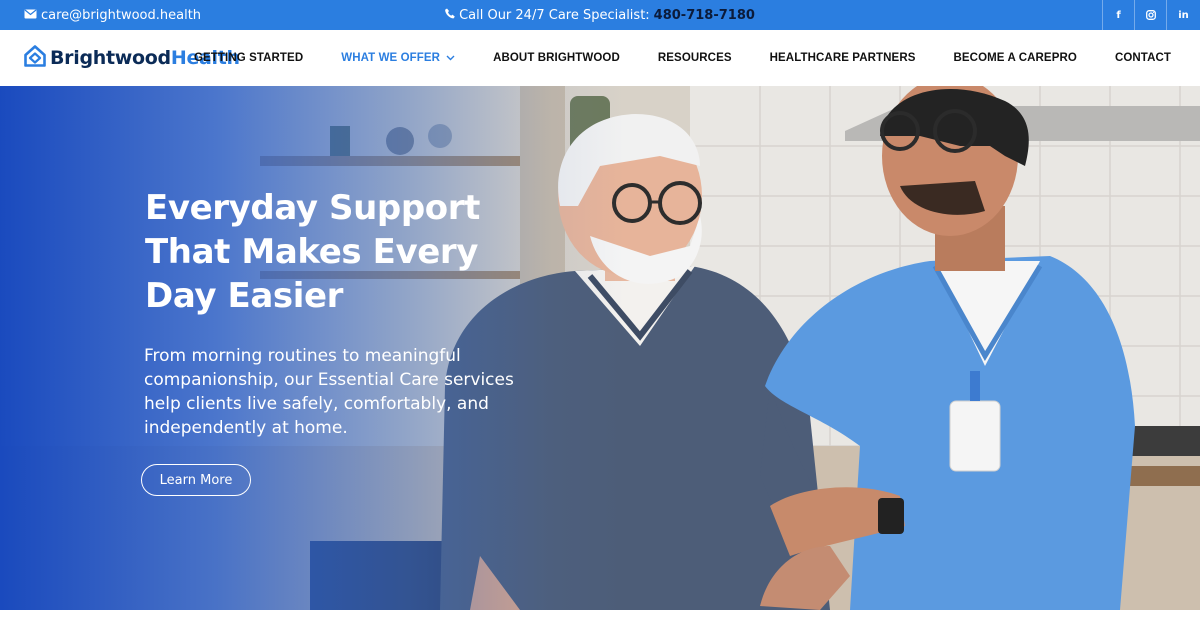 The width and height of the screenshot is (1200, 628). Describe the element at coordinates (843, 58) in the screenshot. I see `nav-item-healthcare-partners: HEALTHCARE PARTNERS` at that location.